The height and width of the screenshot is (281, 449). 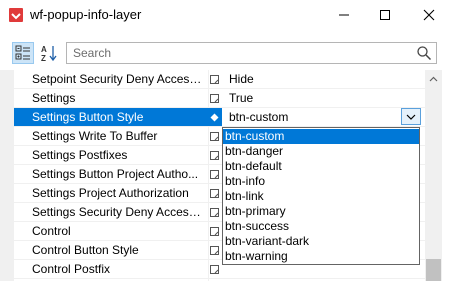 I want to click on dropdown-option: btn-link, so click(x=321, y=196).